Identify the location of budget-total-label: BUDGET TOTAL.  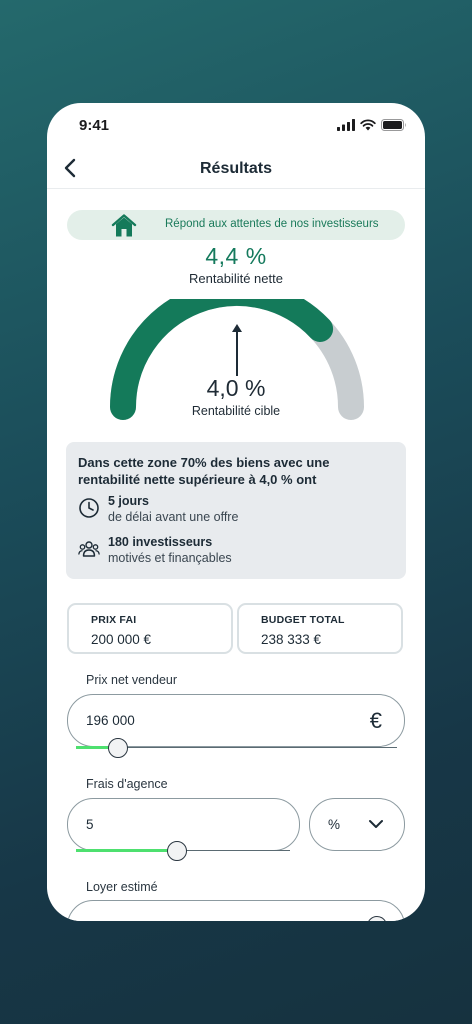
(303, 620).